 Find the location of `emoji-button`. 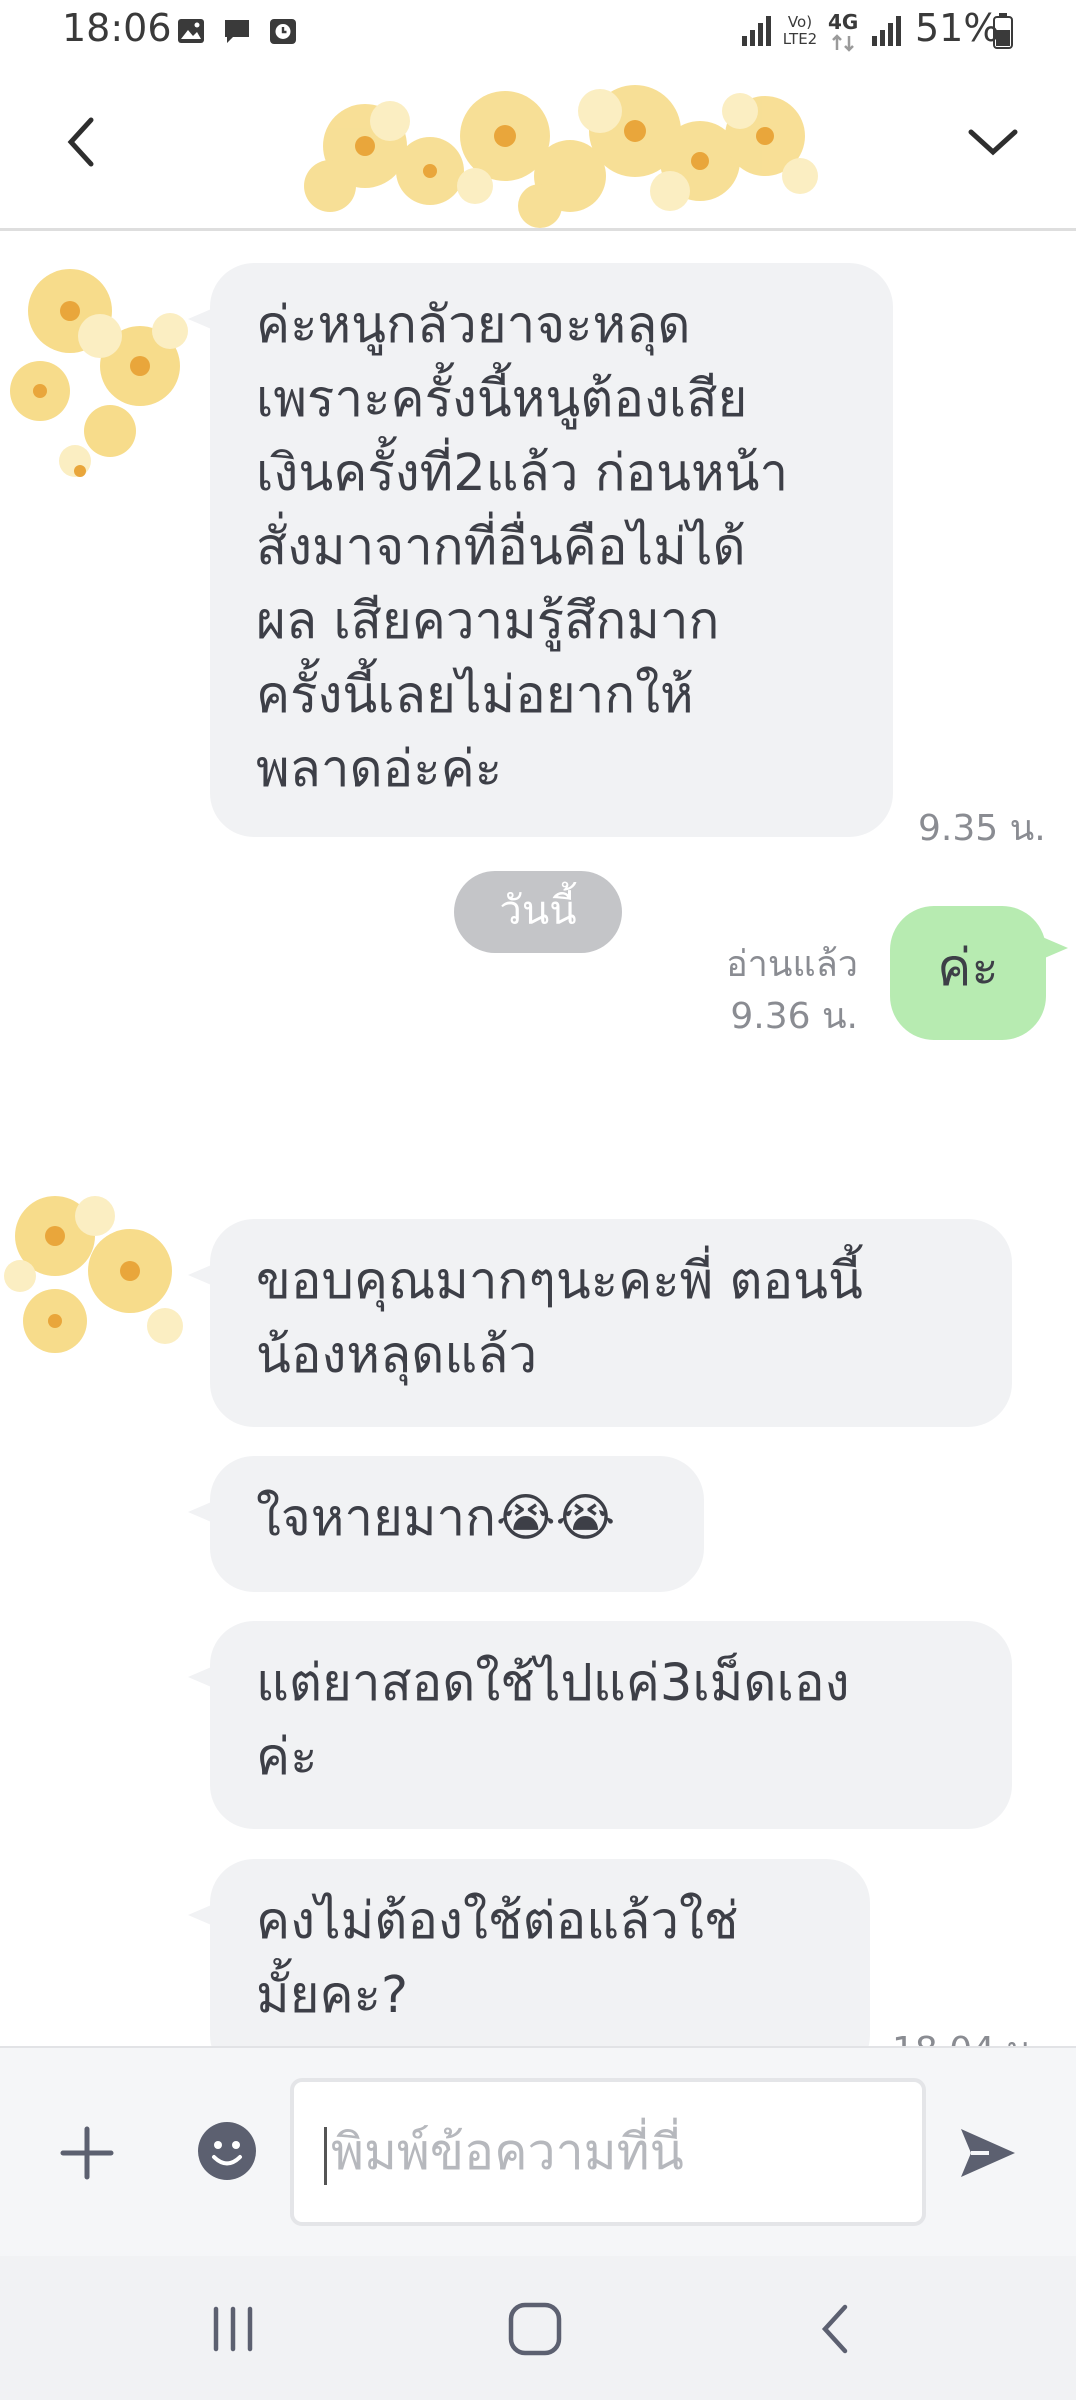

emoji-button is located at coordinates (227, 2151).